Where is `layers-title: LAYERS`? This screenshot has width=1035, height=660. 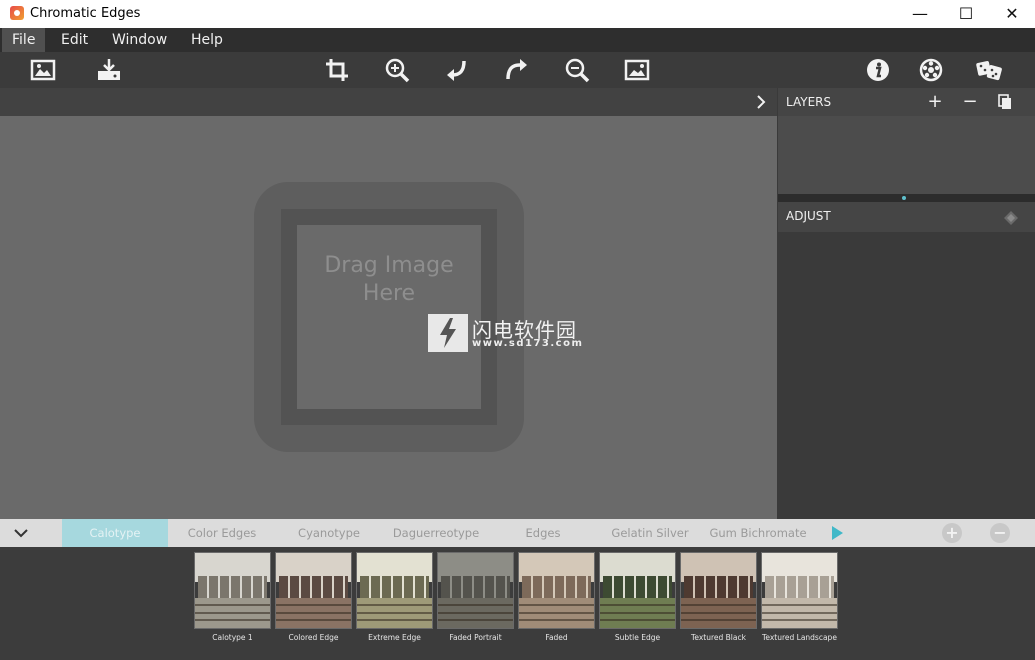 layers-title: LAYERS is located at coordinates (809, 102).